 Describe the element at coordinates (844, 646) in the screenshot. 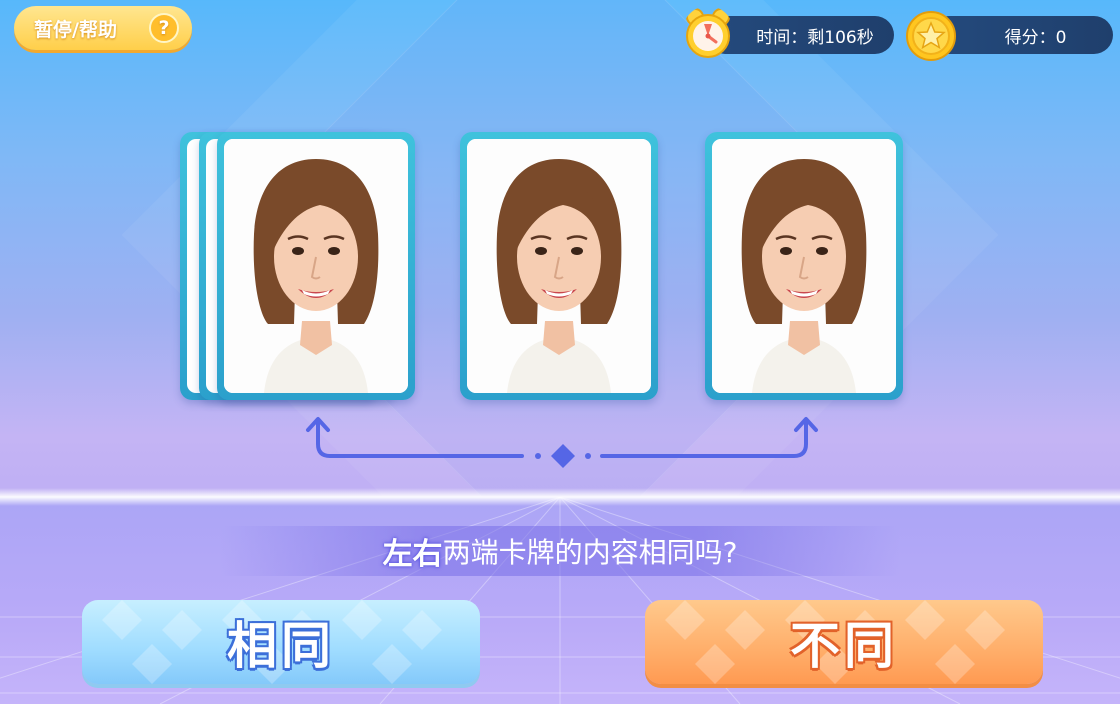

I see `different-label: 不同` at that location.